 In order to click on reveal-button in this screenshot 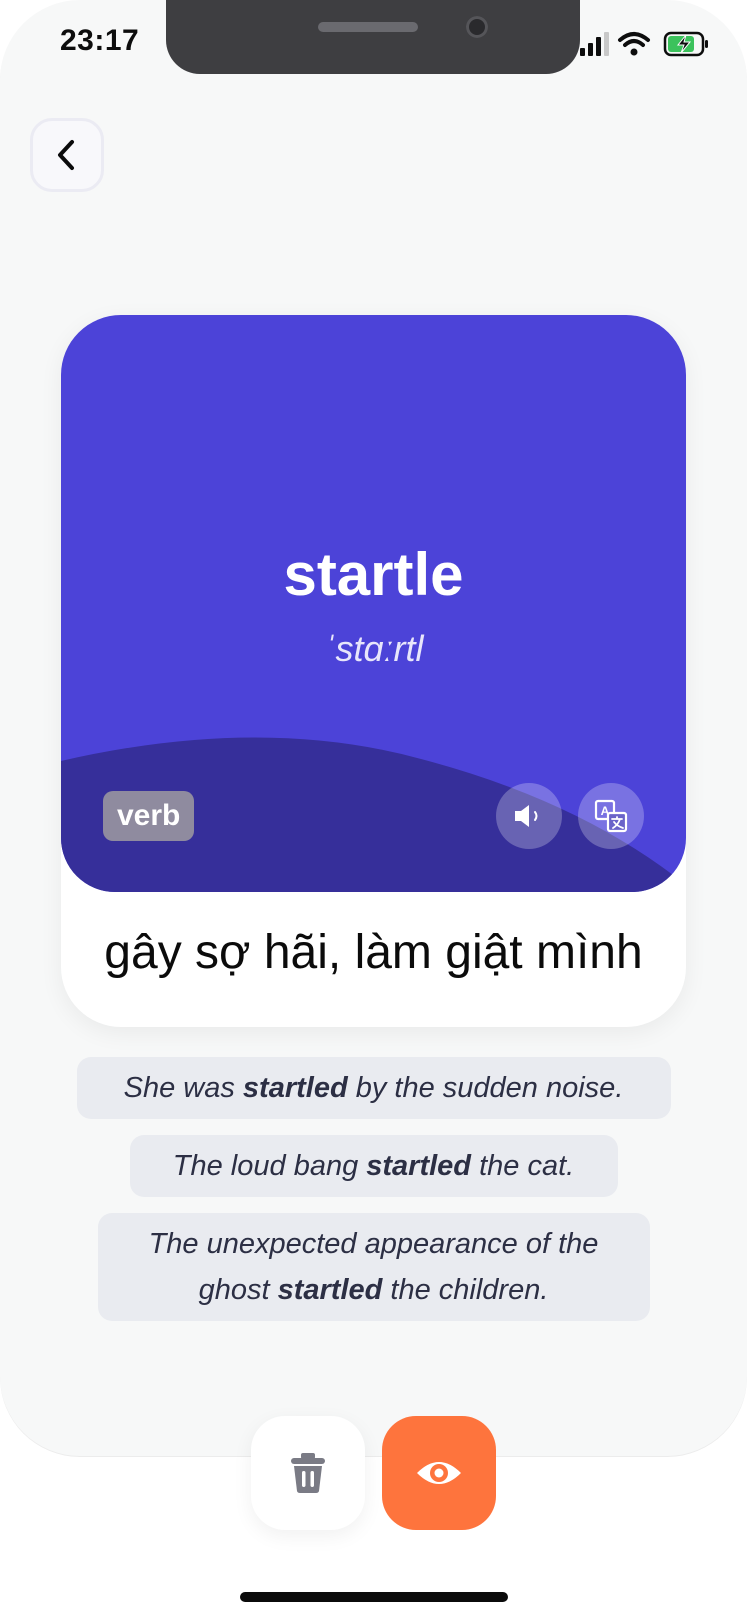, I will do `click(439, 1473)`.